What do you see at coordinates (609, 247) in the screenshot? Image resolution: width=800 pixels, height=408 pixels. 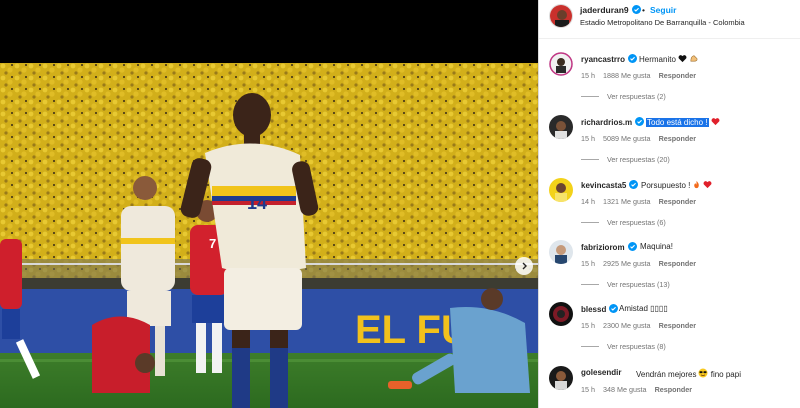 I see `comment-username: fabriziorom` at bounding box center [609, 247].